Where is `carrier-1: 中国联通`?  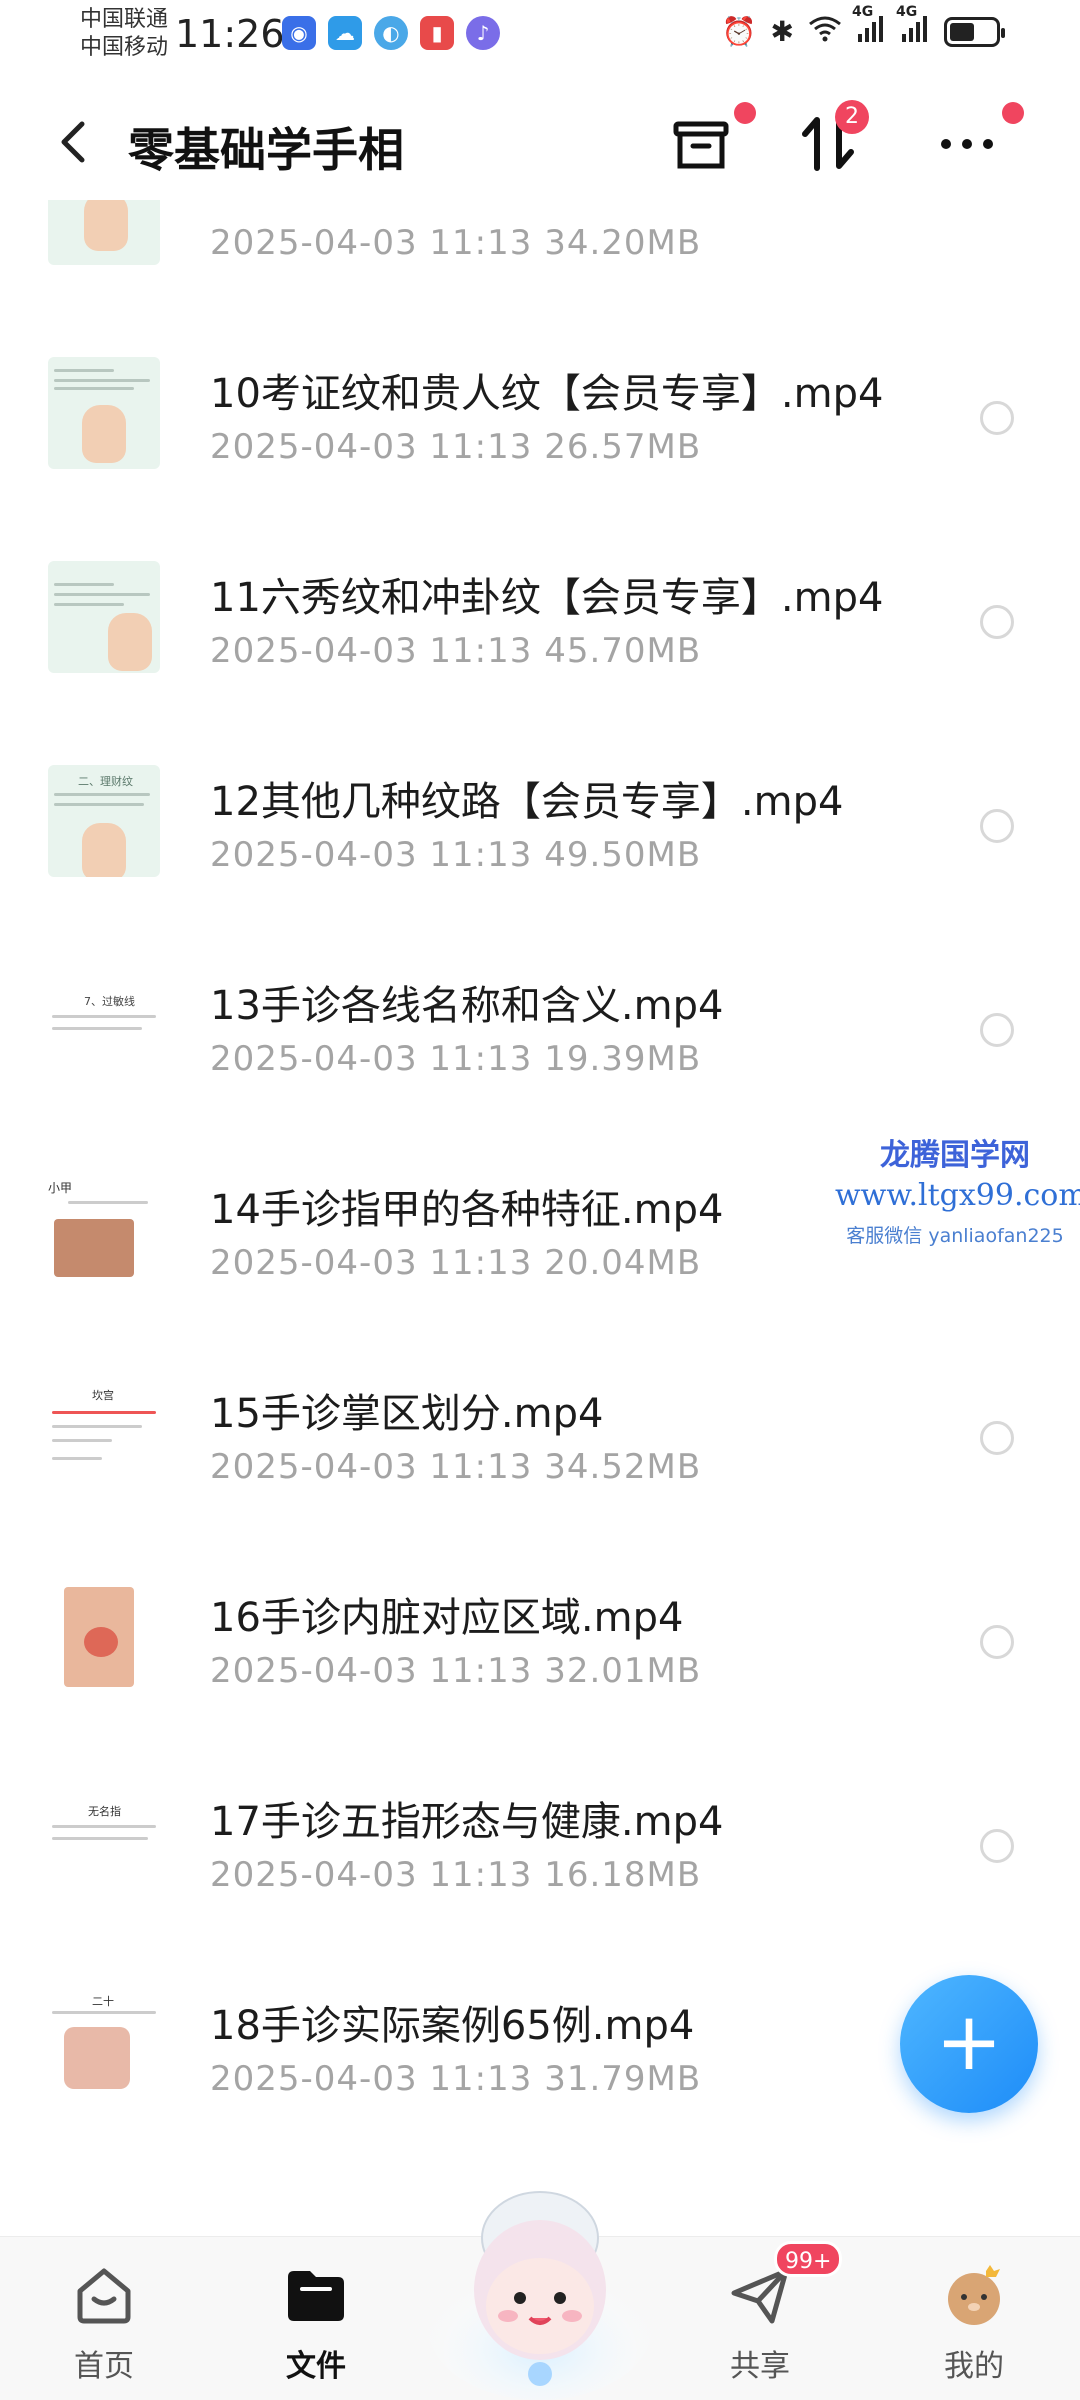
carrier-1: 中国联通 is located at coordinates (124, 19).